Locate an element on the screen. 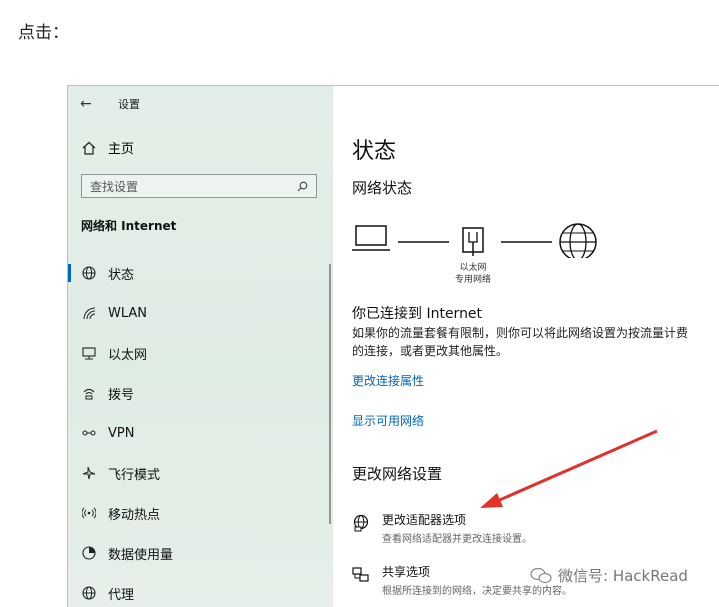 The image size is (719, 607). network-diagram: 以太网 专用网络 is located at coordinates (482, 251).